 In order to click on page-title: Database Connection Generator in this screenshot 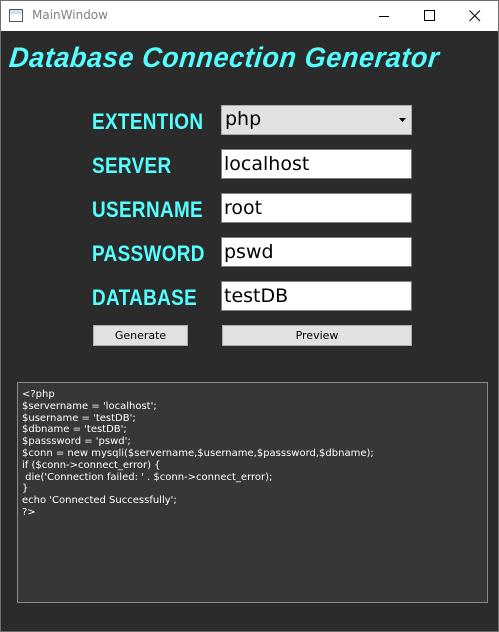, I will do `click(224, 58)`.